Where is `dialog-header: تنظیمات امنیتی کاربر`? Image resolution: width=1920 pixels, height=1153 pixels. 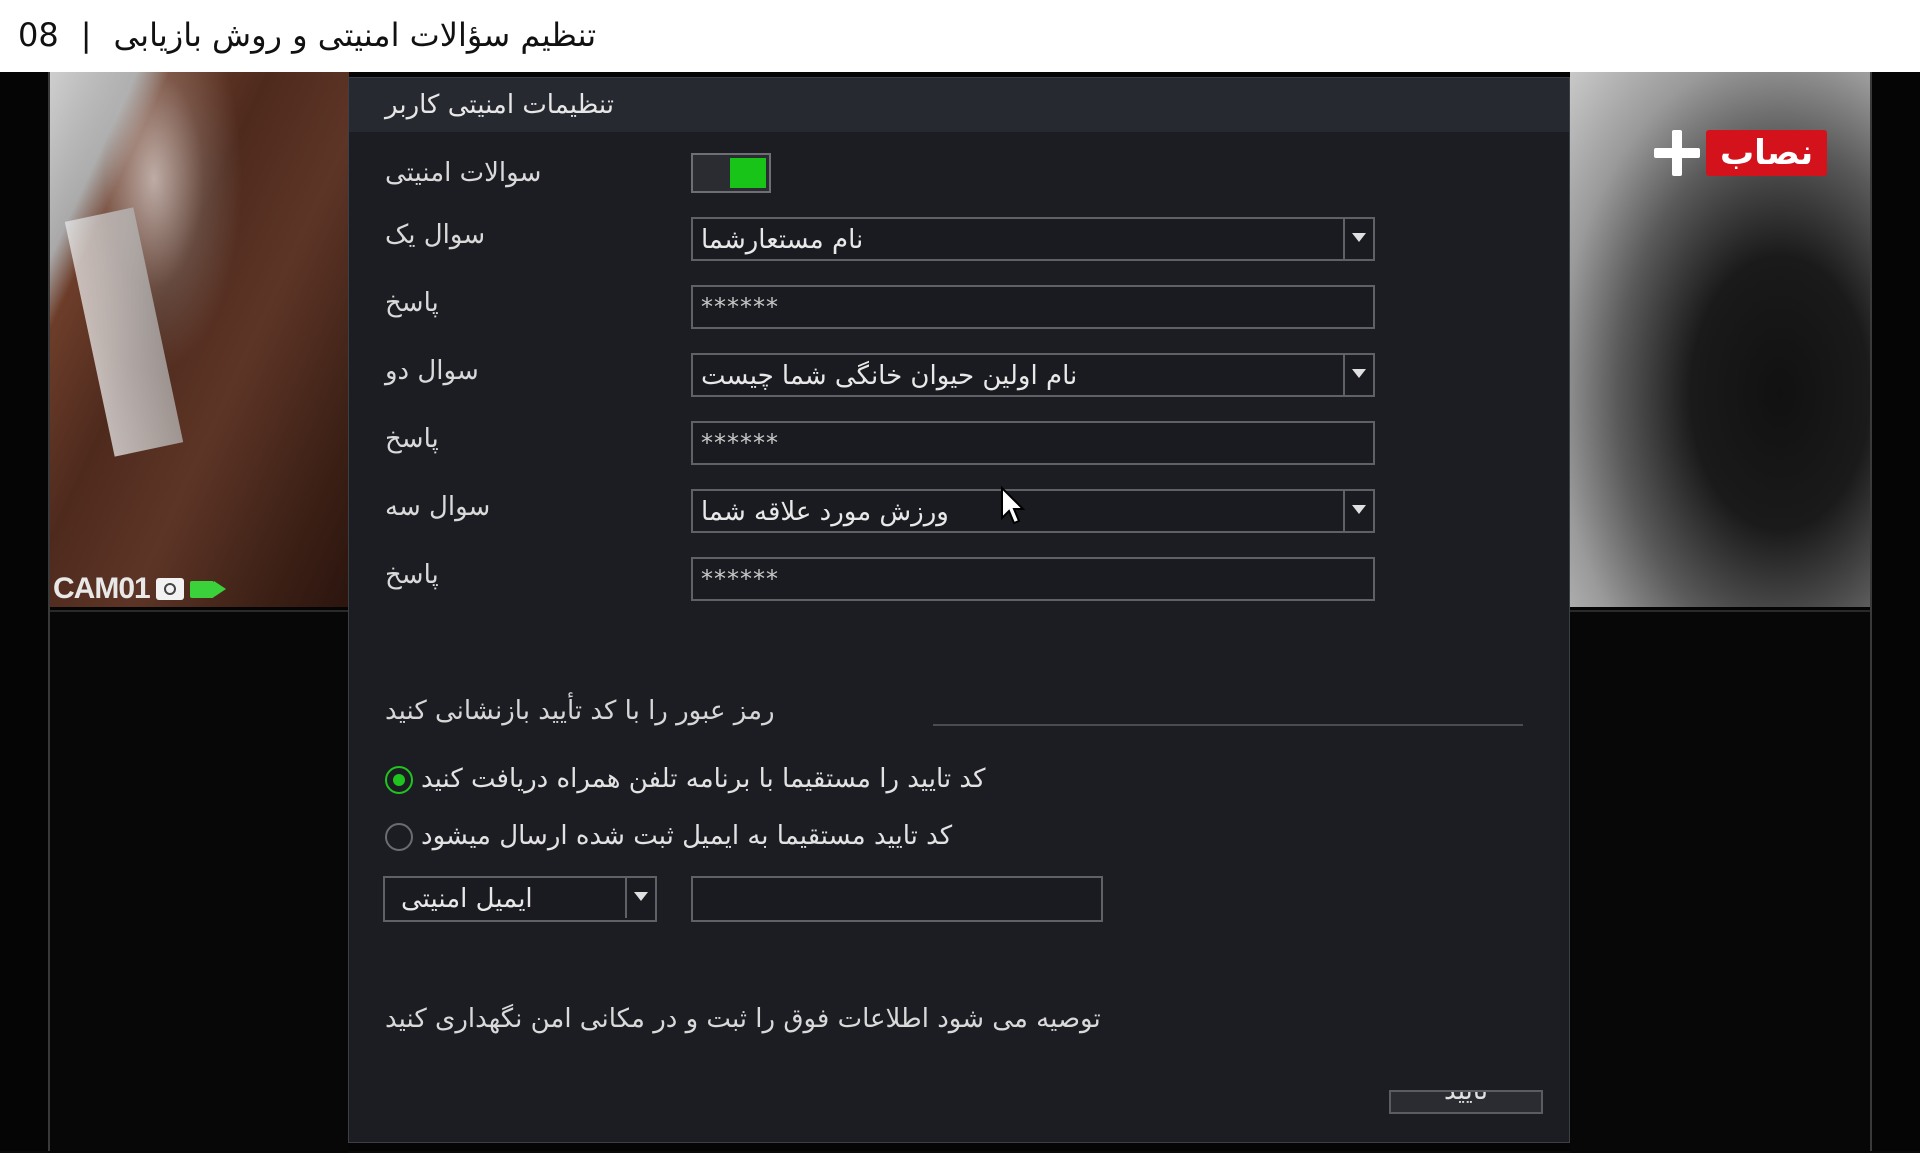 dialog-header: تنظیمات امنیتی کاربر is located at coordinates (959, 105).